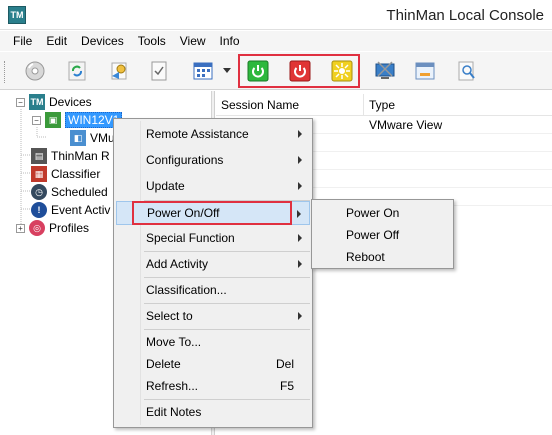 This screenshot has width=552, height=435. I want to click on power-menu-highlight, so click(212, 213).